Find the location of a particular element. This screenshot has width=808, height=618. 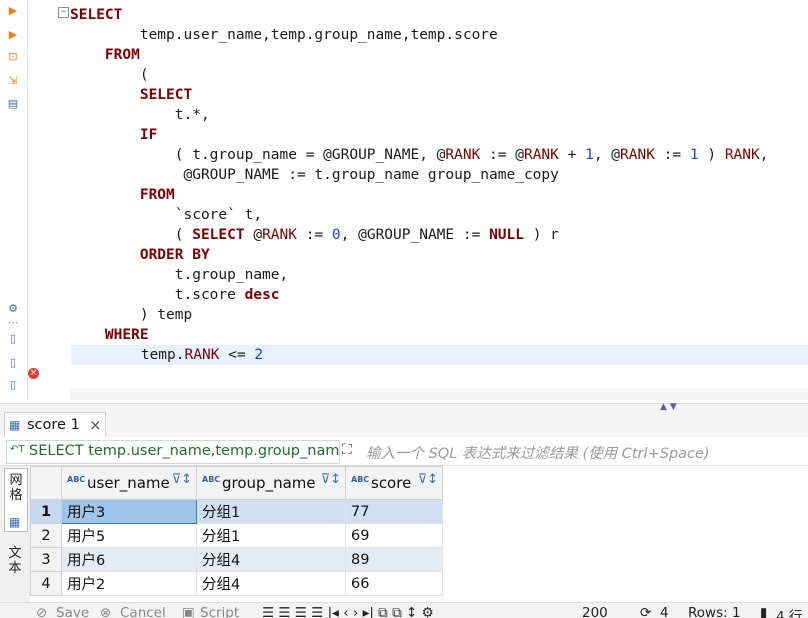

code-token: FROM is located at coordinates (157, 195).